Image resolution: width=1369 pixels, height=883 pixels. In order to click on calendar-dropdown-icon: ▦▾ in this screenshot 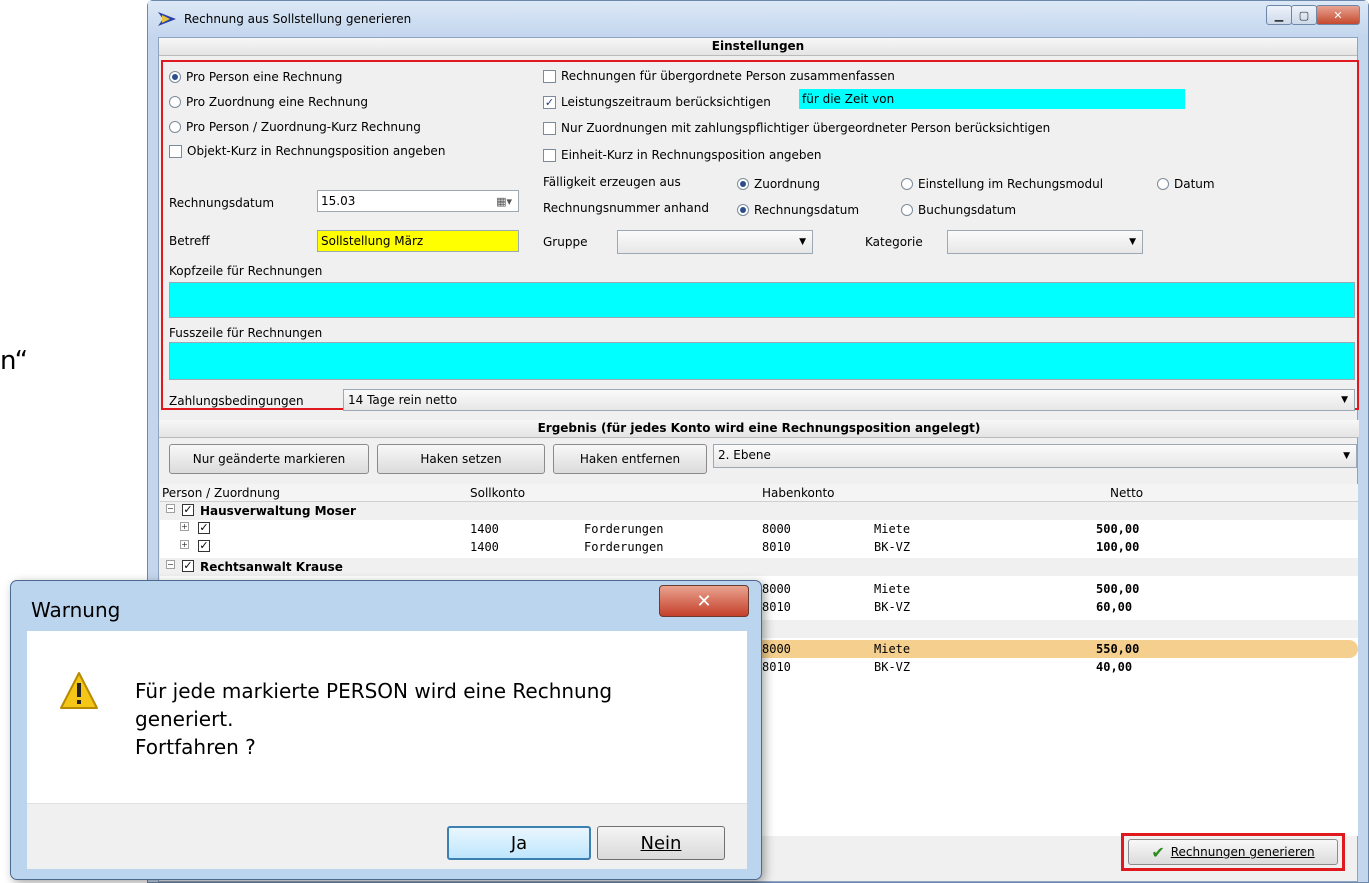, I will do `click(504, 201)`.